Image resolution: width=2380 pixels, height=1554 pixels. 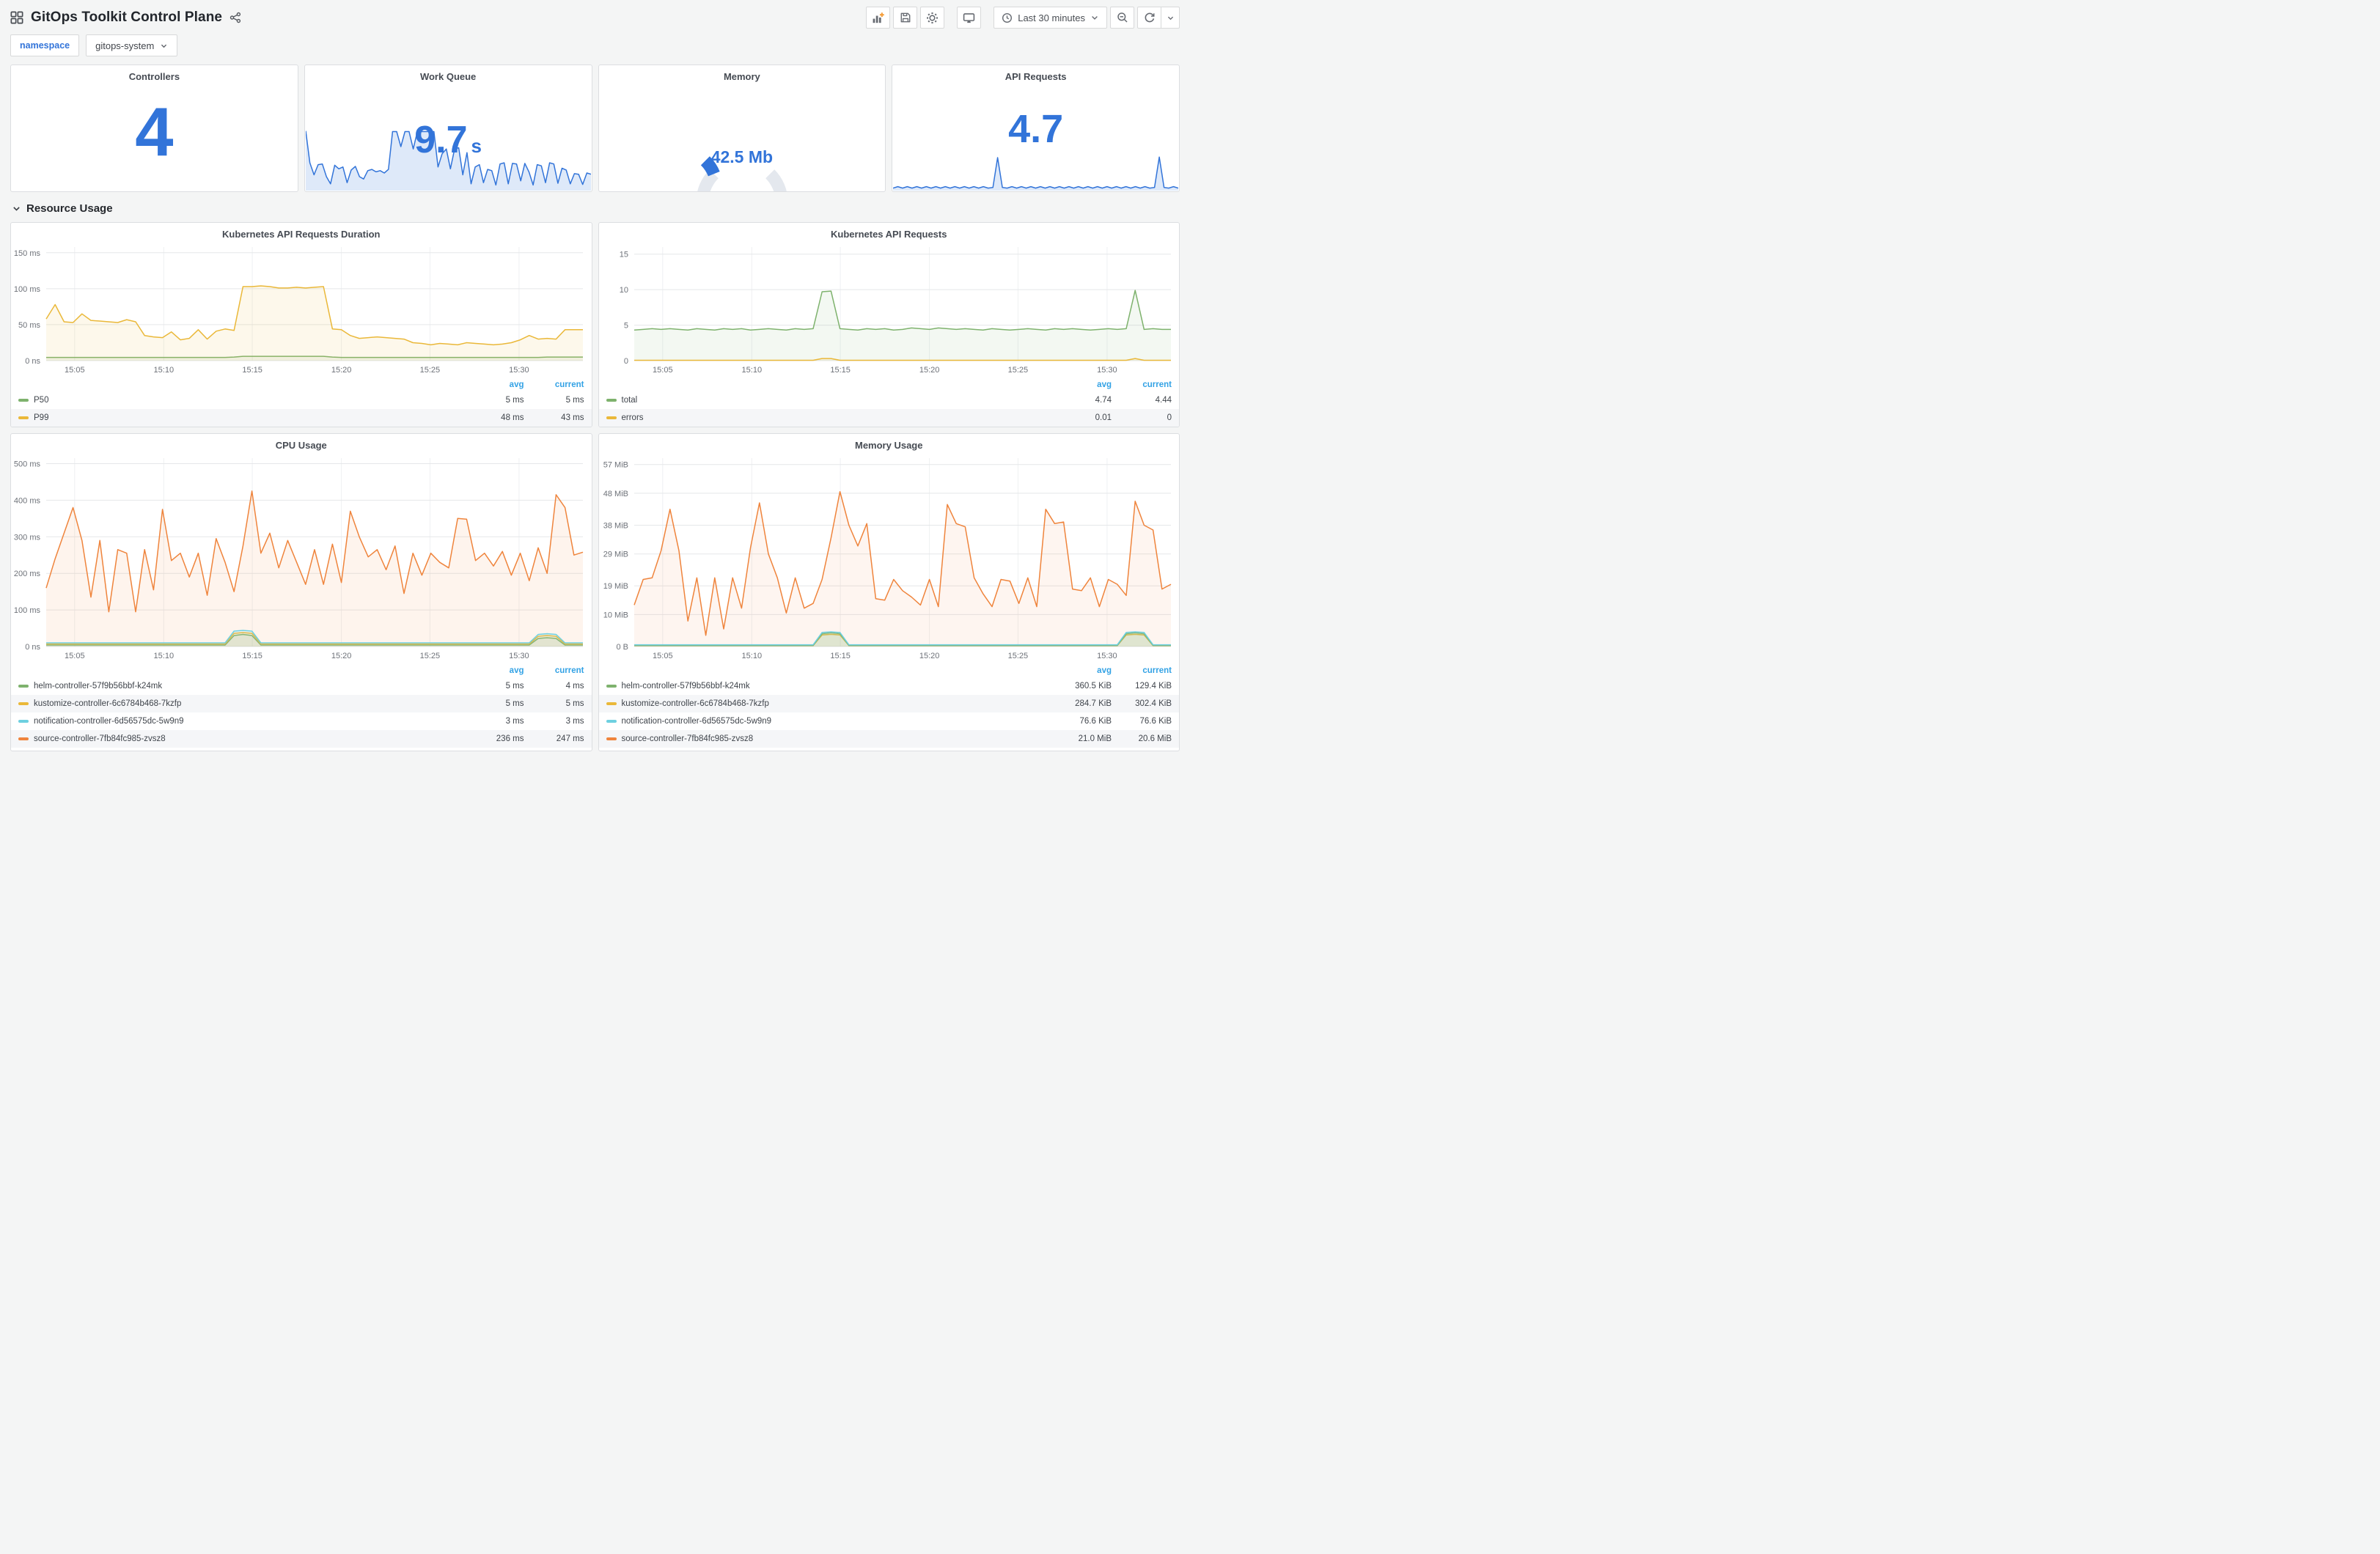 What do you see at coordinates (1035, 74) in the screenshot?
I see `panel-title: API Requests` at bounding box center [1035, 74].